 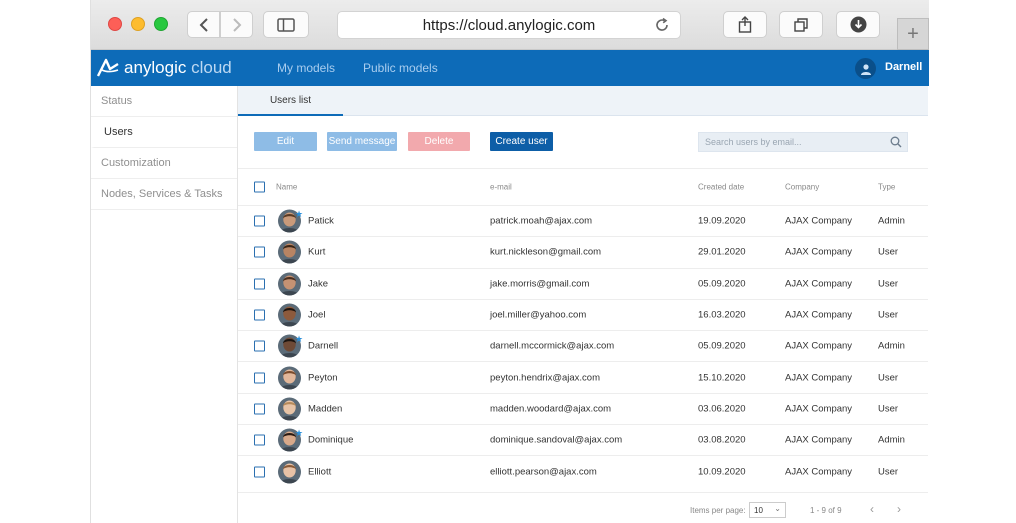 What do you see at coordinates (802, 187) in the screenshot?
I see `column-header-company: Company` at bounding box center [802, 187].